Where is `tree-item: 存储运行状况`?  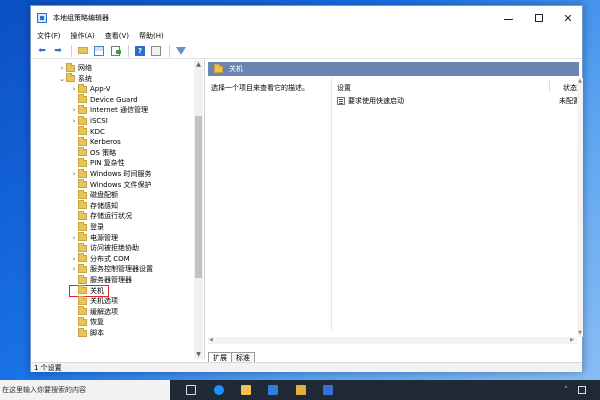
tree-item: 存储运行状况 is located at coordinates (101, 215).